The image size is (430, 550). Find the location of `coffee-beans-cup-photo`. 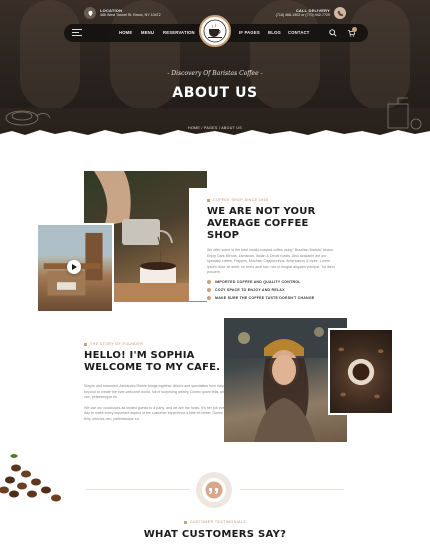

coffee-beans-cup-photo is located at coordinates (361, 371).